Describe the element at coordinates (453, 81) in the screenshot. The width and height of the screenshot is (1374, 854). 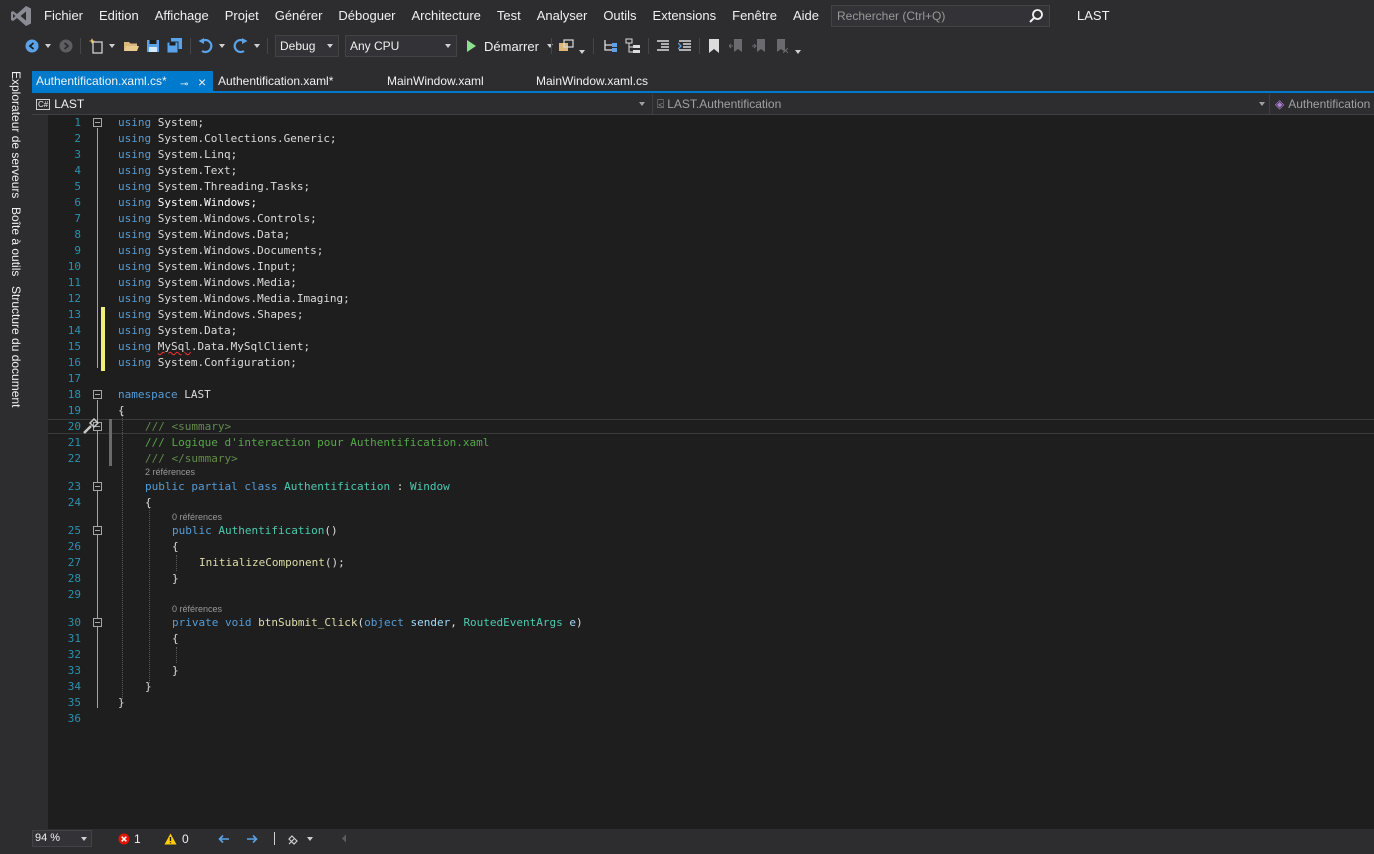
I see `tab-mainwindow-xaml: MainWindow.xaml` at that location.